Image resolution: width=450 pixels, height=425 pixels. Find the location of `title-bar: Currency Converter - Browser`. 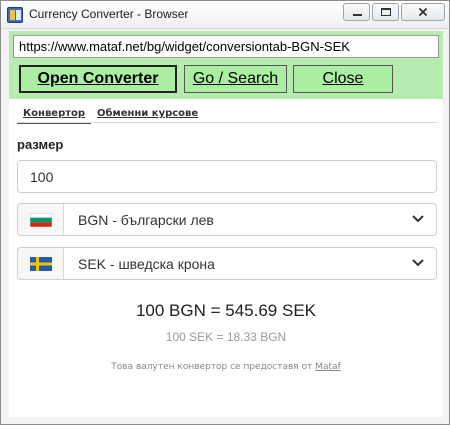

title-bar: Currency Converter - Browser is located at coordinates (225, 15).